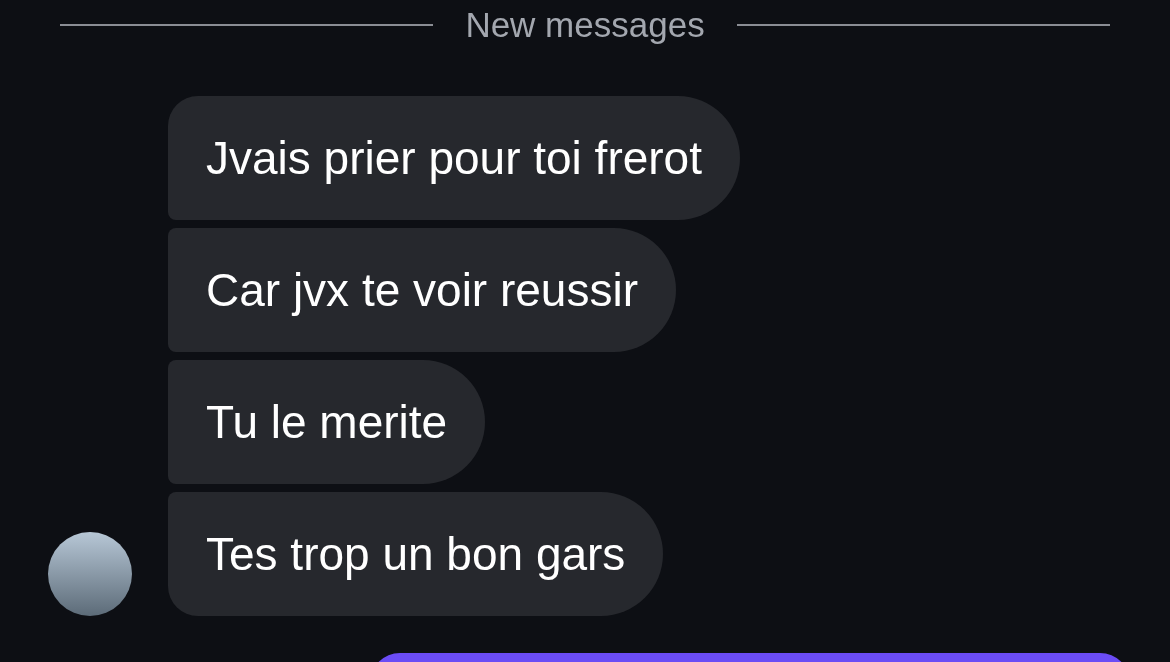 The image size is (1170, 662). I want to click on message-bubble: Tu le merite, so click(327, 422).